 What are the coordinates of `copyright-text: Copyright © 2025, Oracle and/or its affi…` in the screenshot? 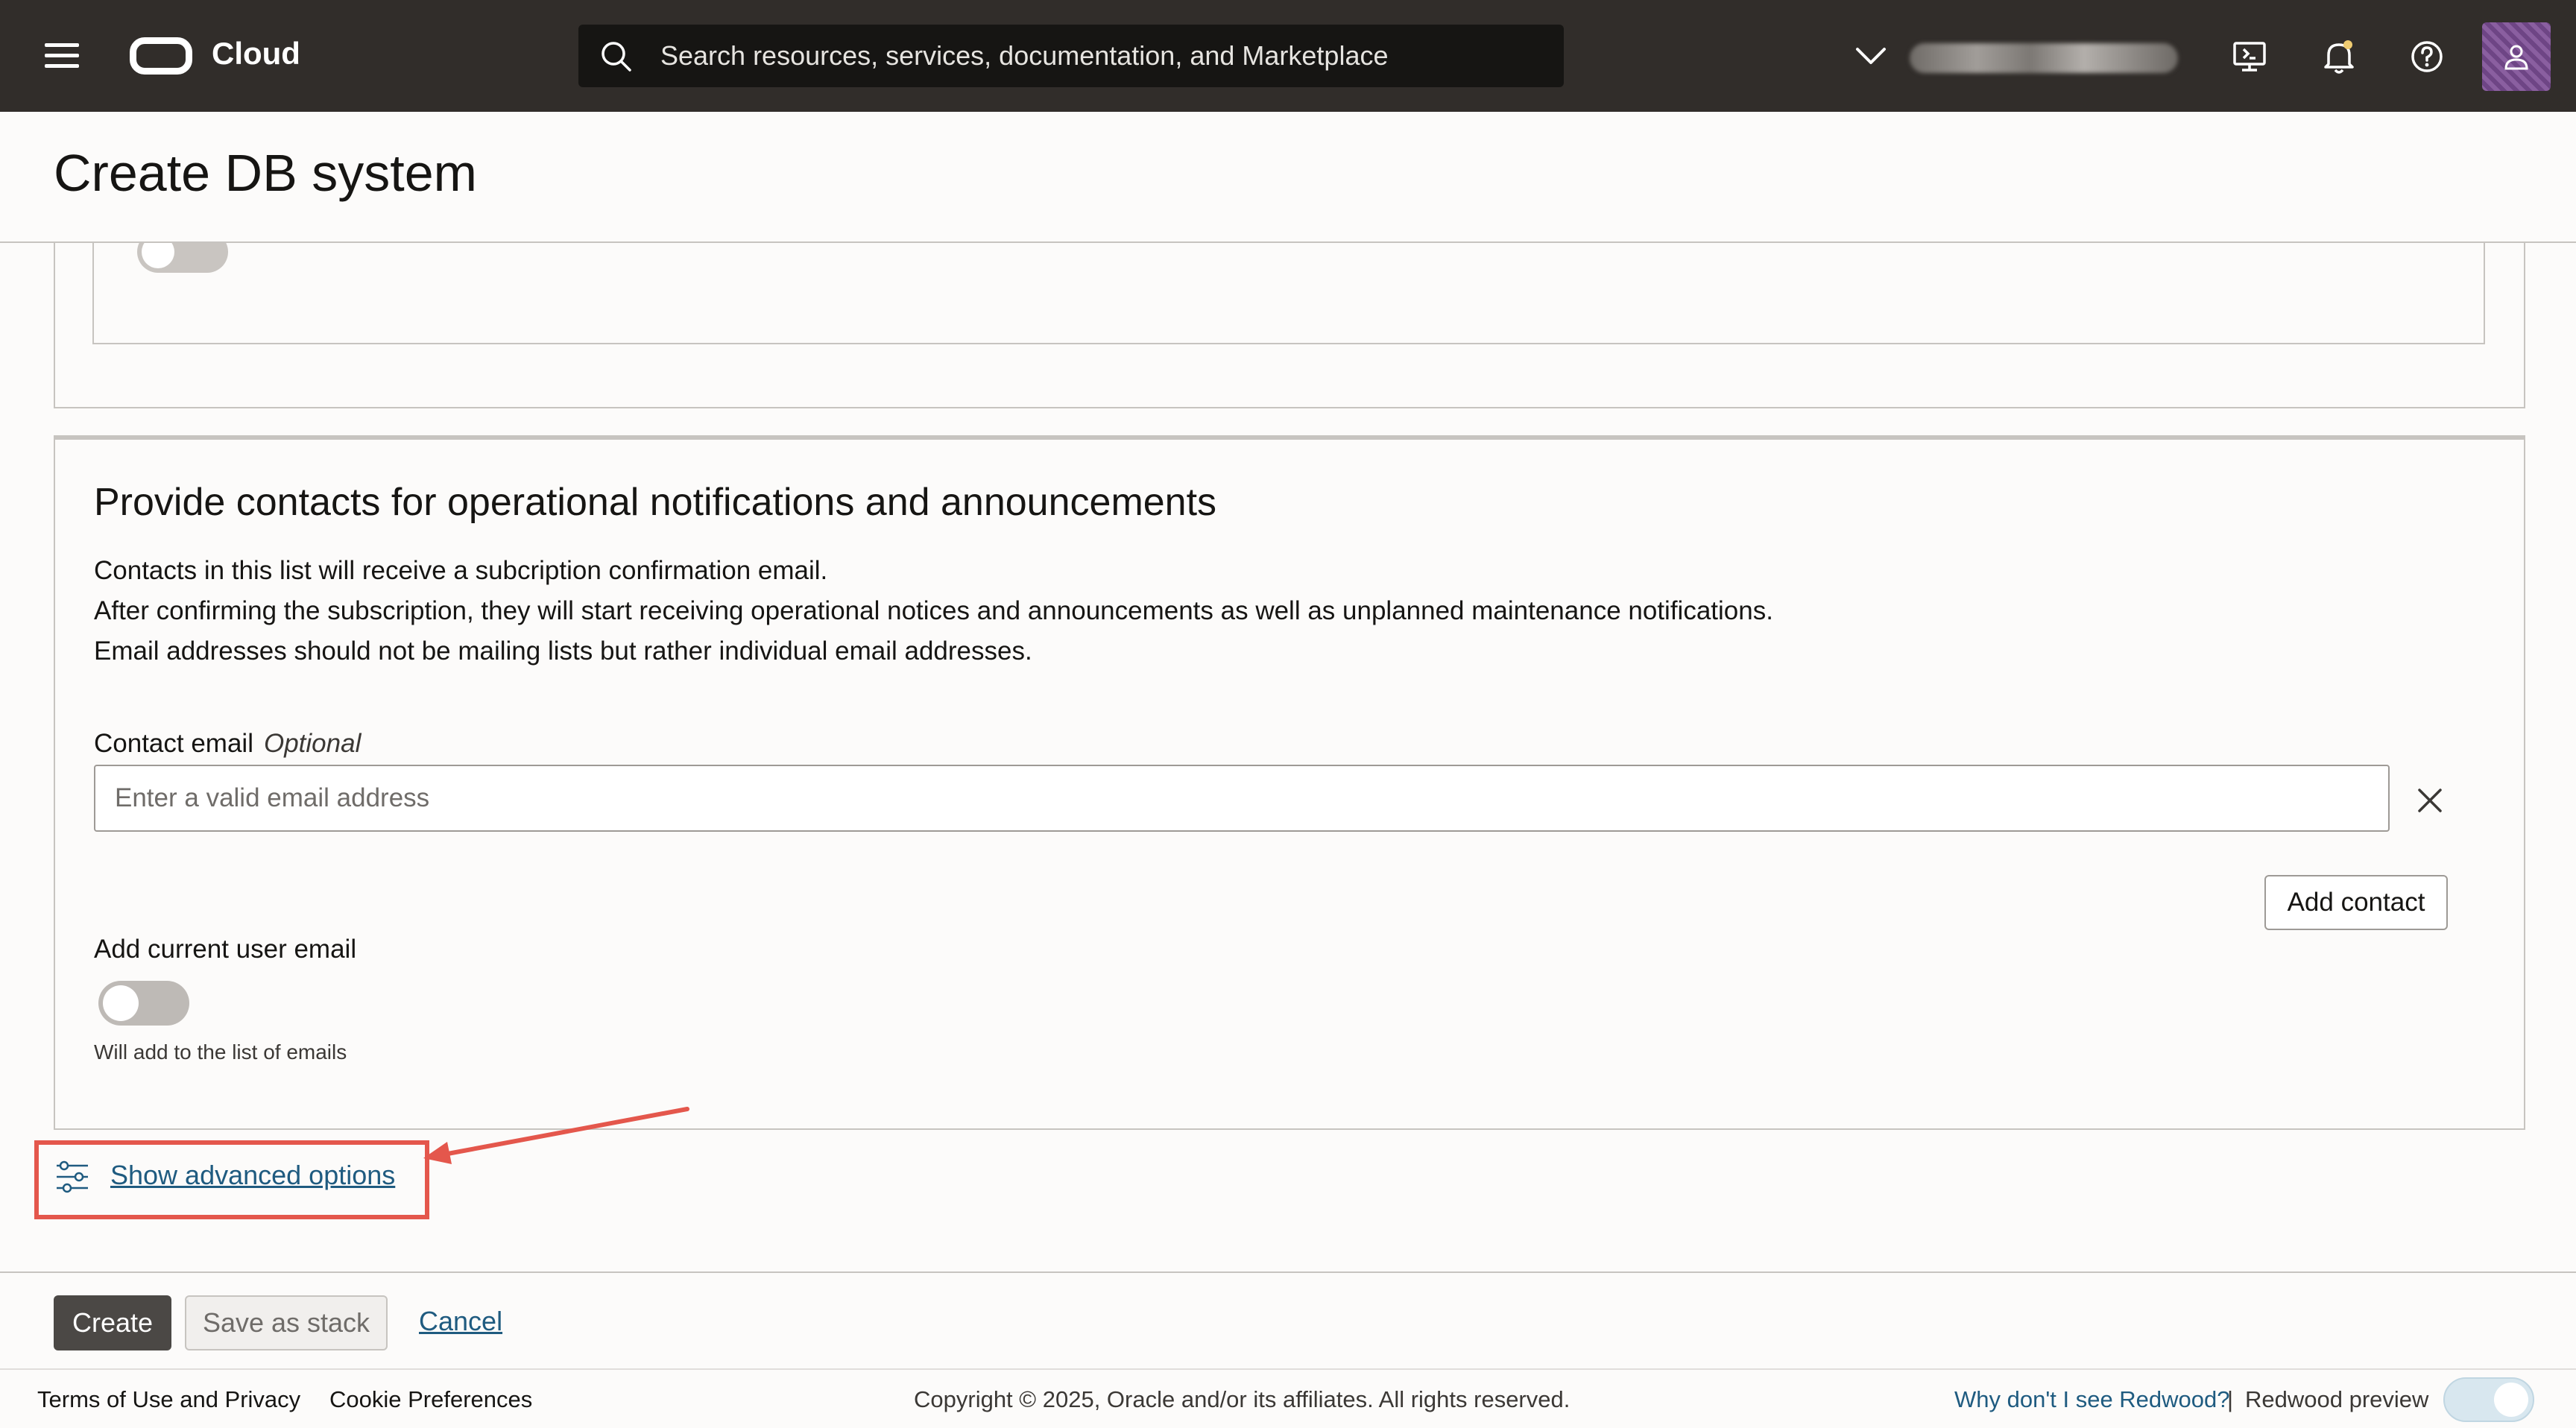 It's located at (1242, 1399).